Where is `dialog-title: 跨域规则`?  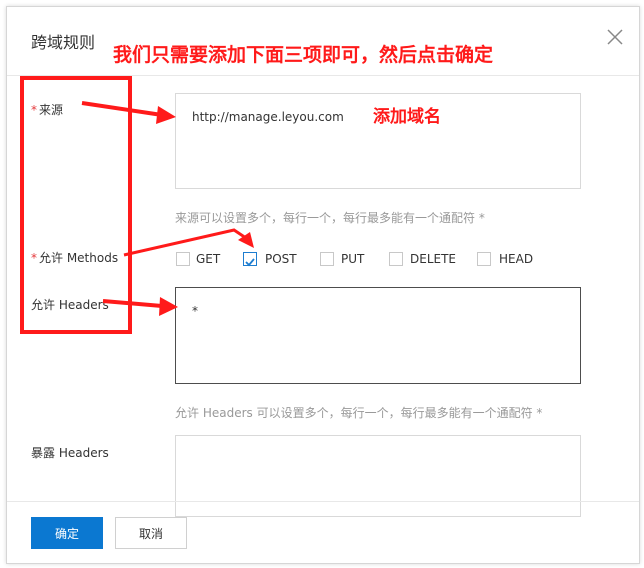 dialog-title: 跨域规则 is located at coordinates (63, 42).